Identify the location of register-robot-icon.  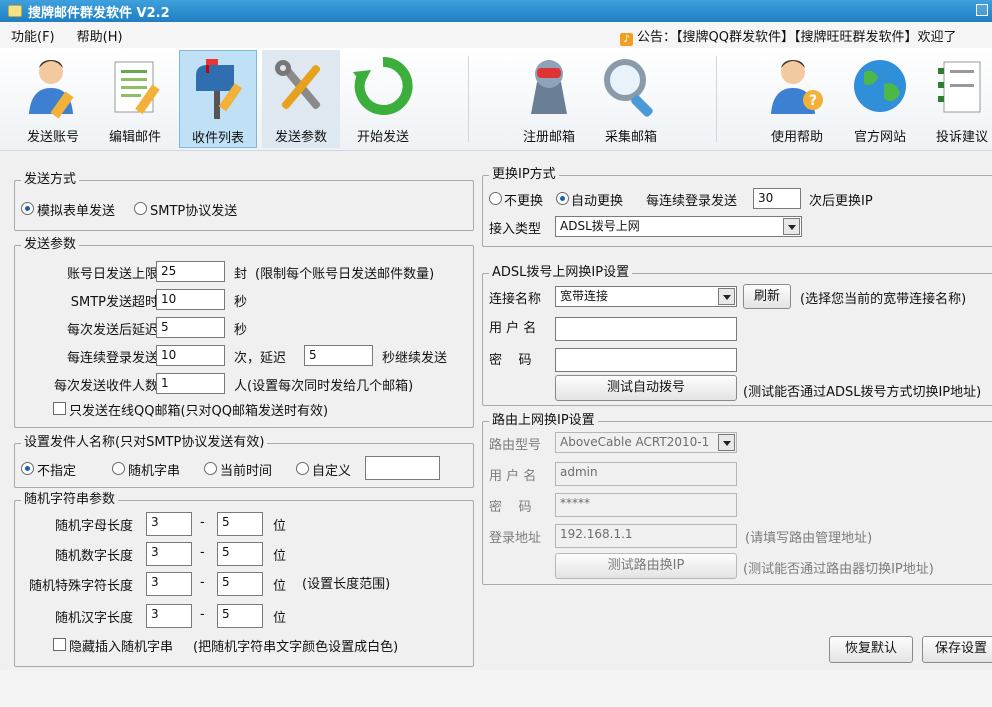
(549, 87).